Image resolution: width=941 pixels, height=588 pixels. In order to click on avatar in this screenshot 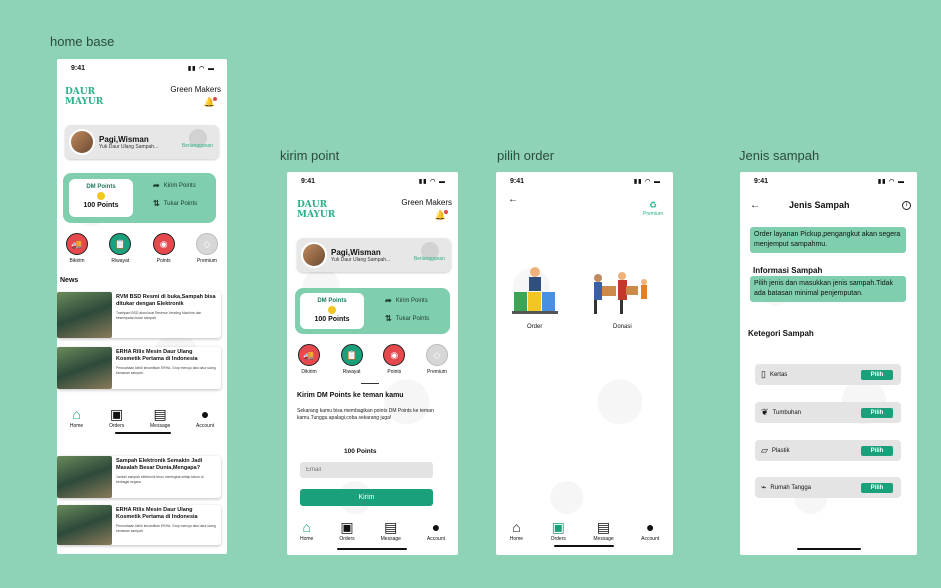, I will do `click(82, 142)`.